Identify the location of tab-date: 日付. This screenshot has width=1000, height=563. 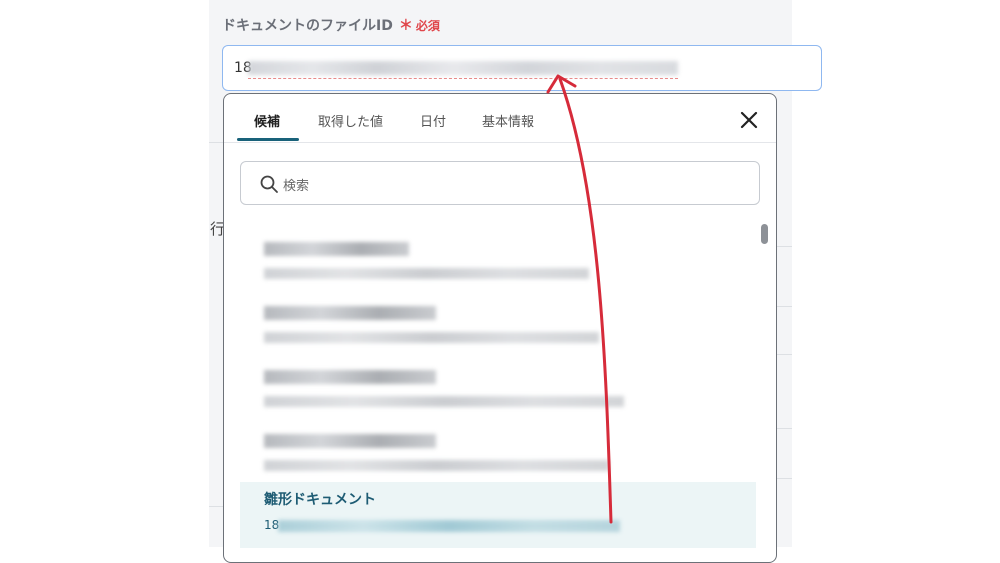
(433, 120).